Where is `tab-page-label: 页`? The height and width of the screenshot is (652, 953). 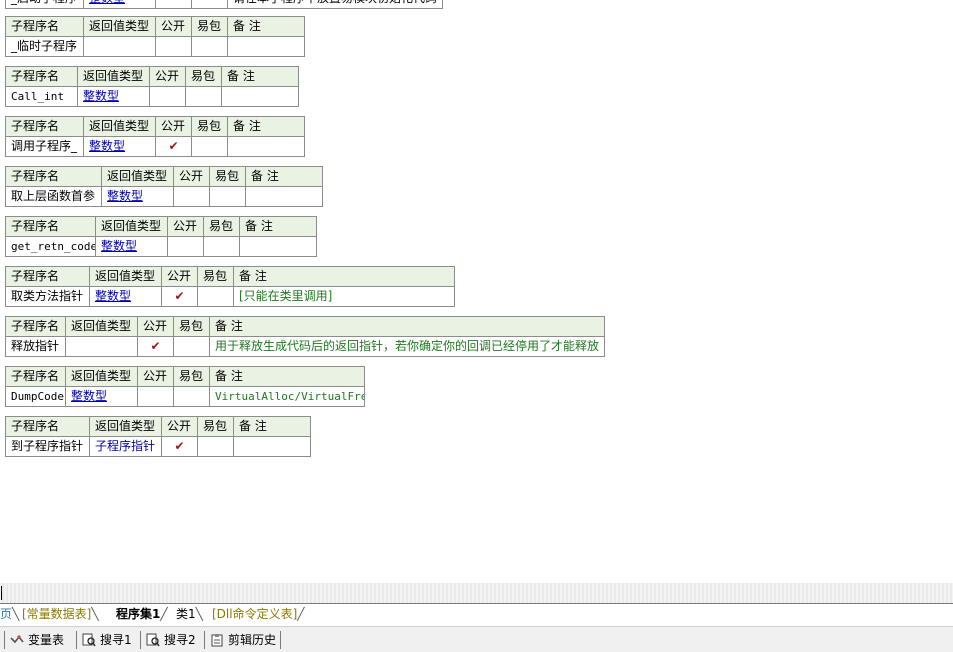 tab-page-label: 页 is located at coordinates (6, 614).